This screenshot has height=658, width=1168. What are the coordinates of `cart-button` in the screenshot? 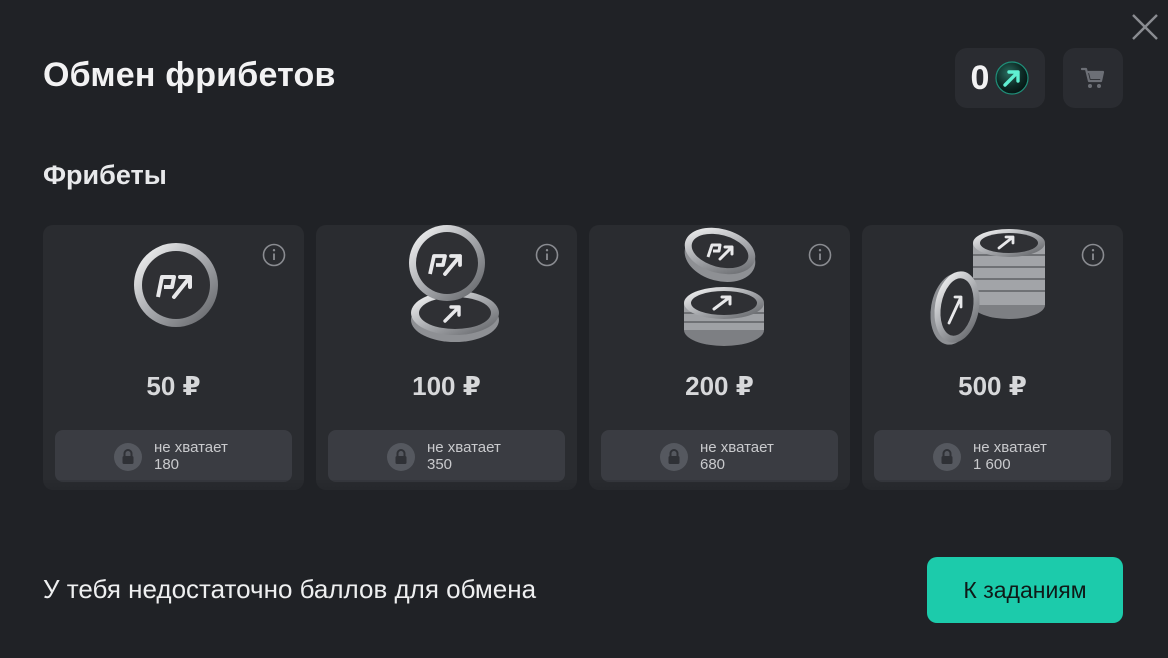 It's located at (1093, 78).